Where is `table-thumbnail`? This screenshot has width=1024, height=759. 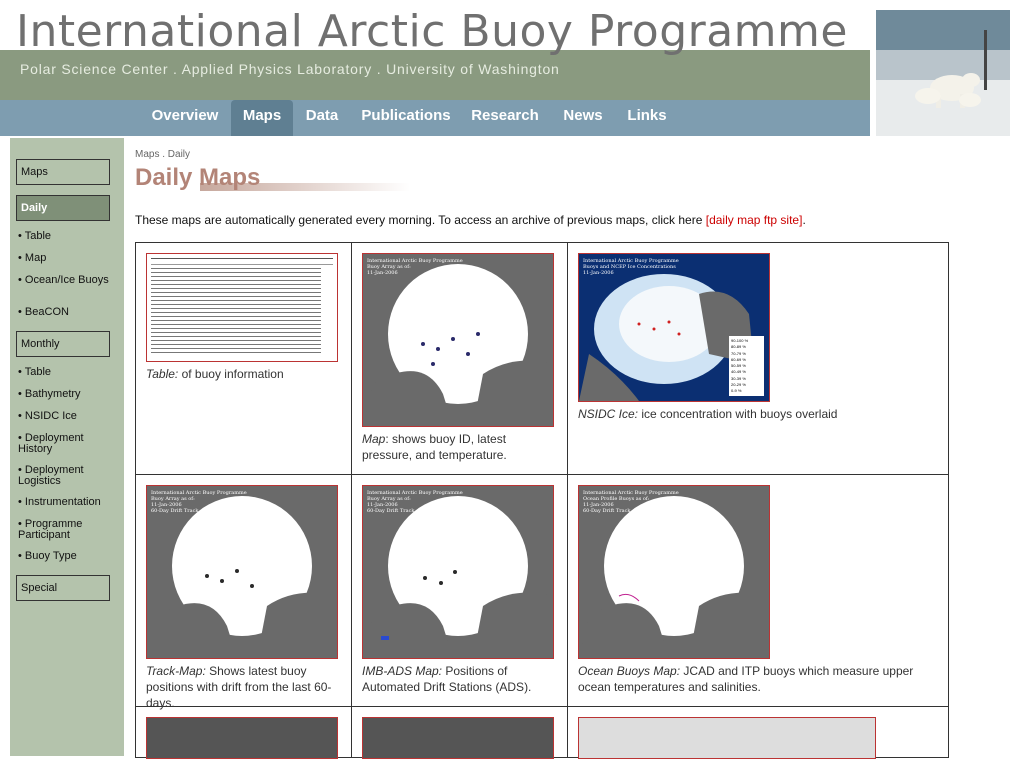 table-thumbnail is located at coordinates (242, 307).